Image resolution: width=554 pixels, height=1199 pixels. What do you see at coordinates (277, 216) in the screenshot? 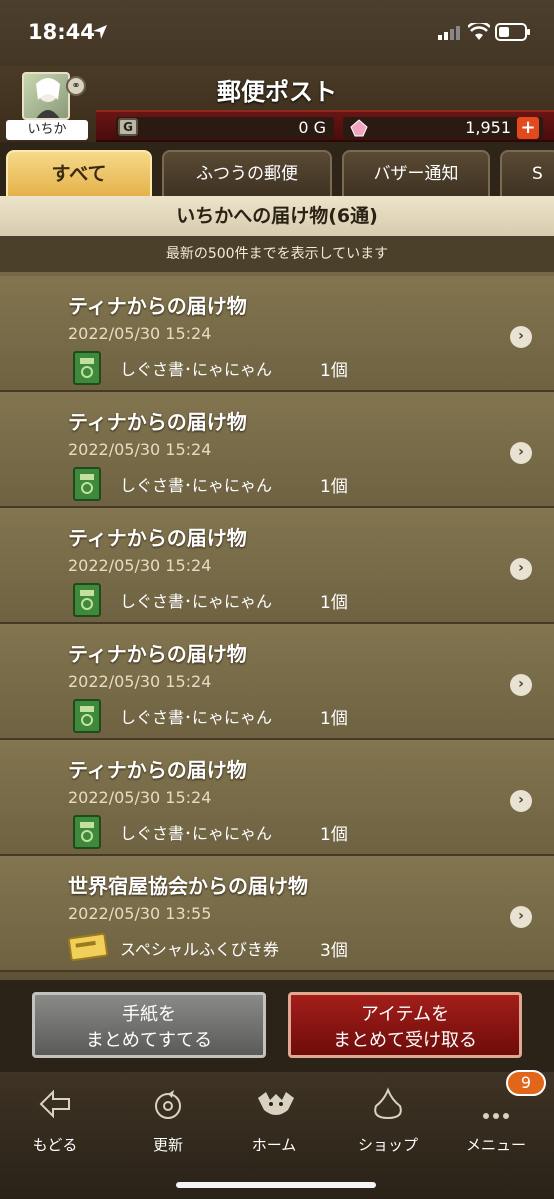
I see `section-title: いちかへの届け物(6通)` at bounding box center [277, 216].